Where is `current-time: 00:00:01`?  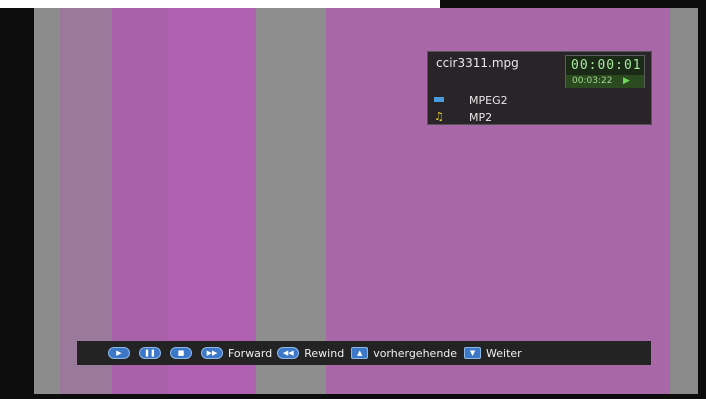 current-time: 00:00:01 is located at coordinates (606, 65).